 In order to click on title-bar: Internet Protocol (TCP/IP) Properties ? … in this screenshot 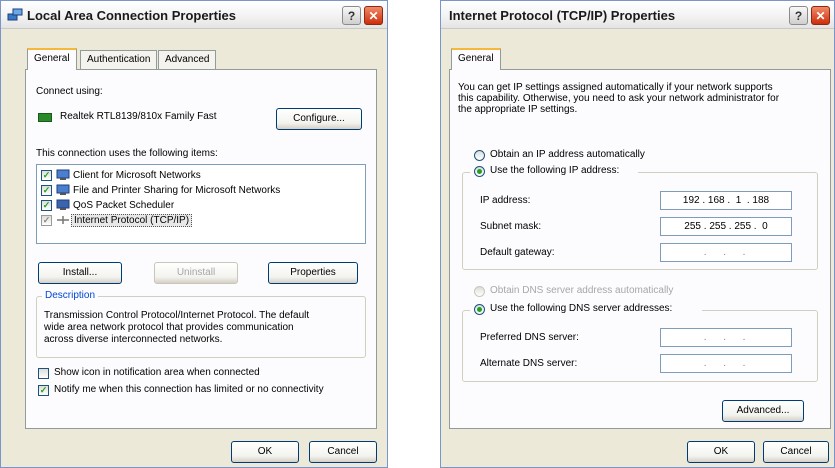, I will do `click(637, 15)`.